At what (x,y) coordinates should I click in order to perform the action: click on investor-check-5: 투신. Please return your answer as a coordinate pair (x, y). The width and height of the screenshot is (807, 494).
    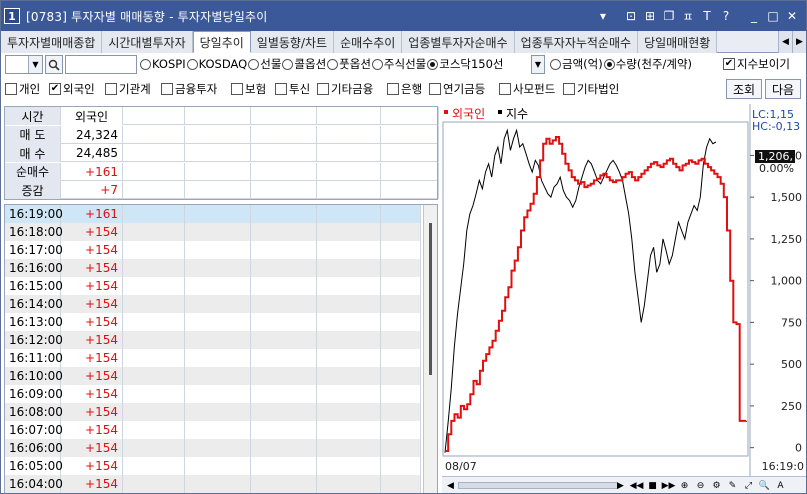
    Looking at the image, I should click on (292, 89).